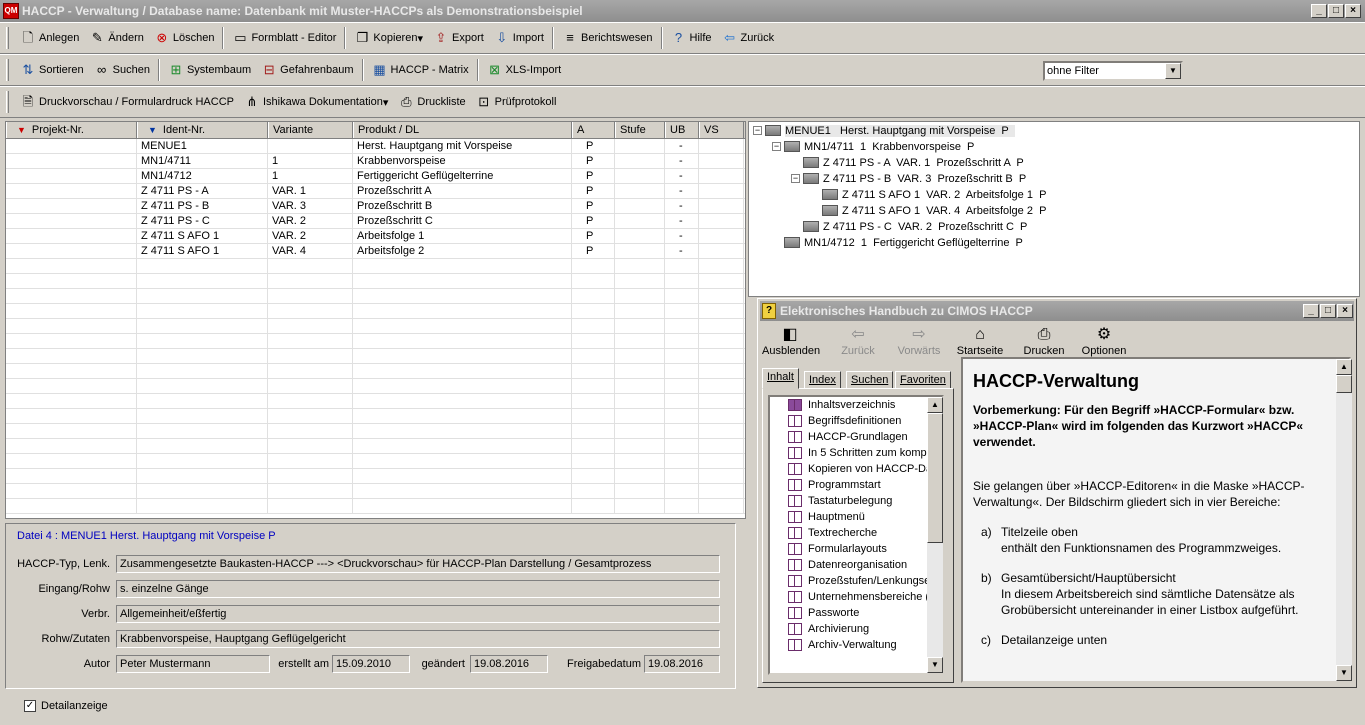 This screenshot has width=1365, height=725. I want to click on toc-item: In 5 Schritten zum kompl, so click(856, 453).